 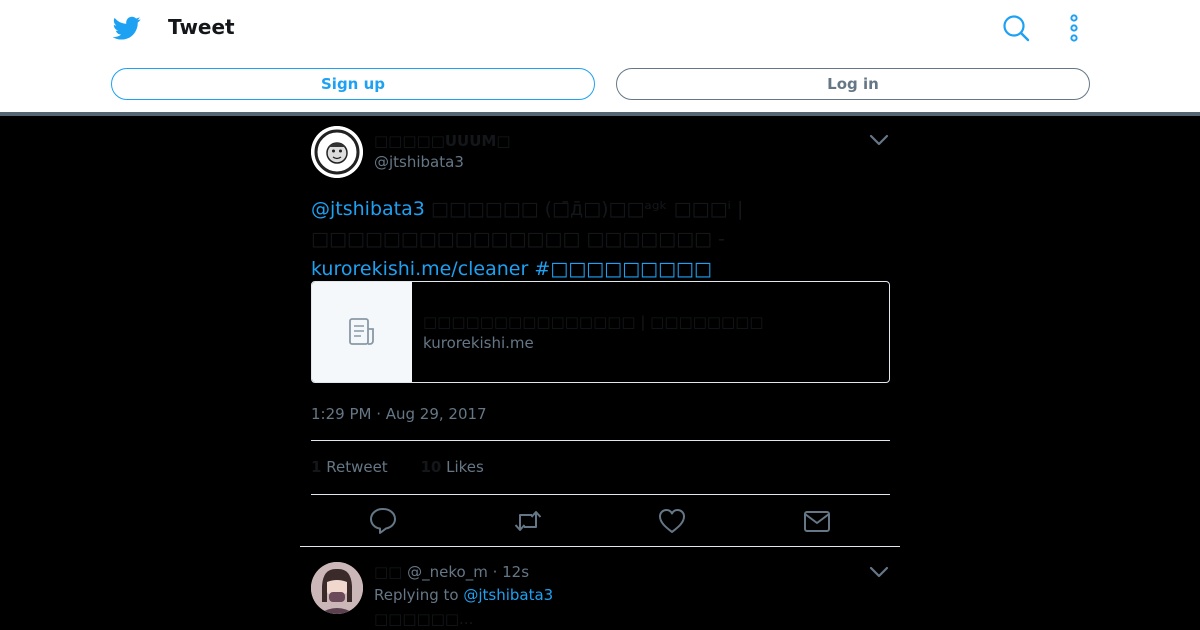 I want to click on card-title: □□□□□□□□□□□□□□□ | □□□□□□□□, so click(x=593, y=322).